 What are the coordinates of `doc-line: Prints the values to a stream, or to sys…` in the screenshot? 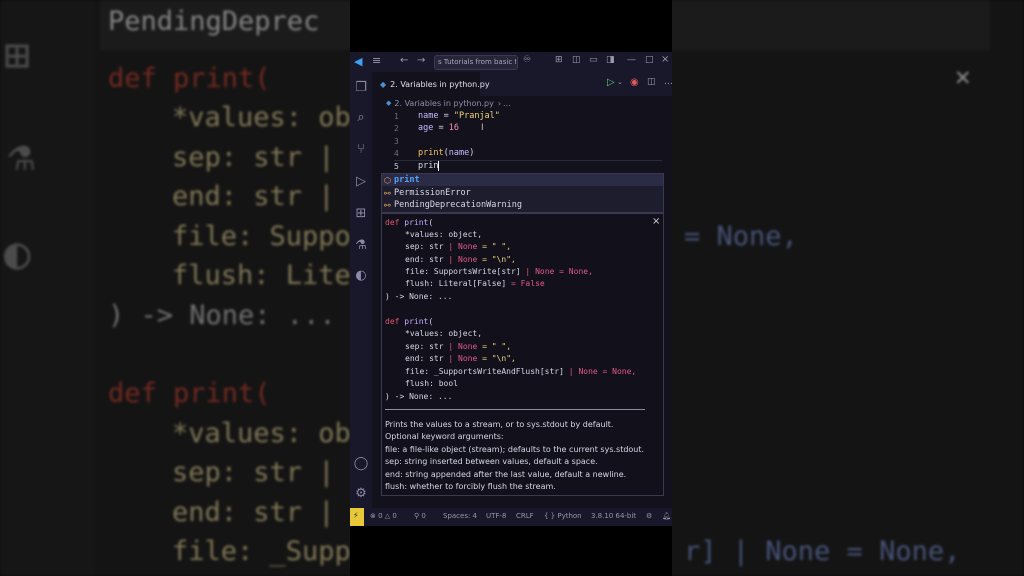 It's located at (499, 424).